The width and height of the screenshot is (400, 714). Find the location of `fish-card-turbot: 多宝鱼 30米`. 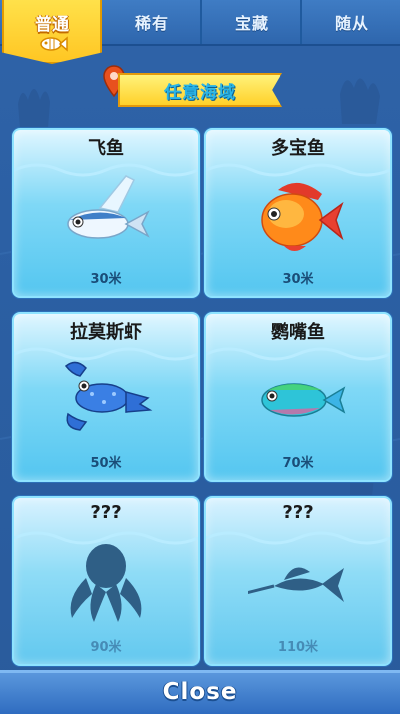

fish-card-turbot: 多宝鱼 30米 is located at coordinates (298, 213).